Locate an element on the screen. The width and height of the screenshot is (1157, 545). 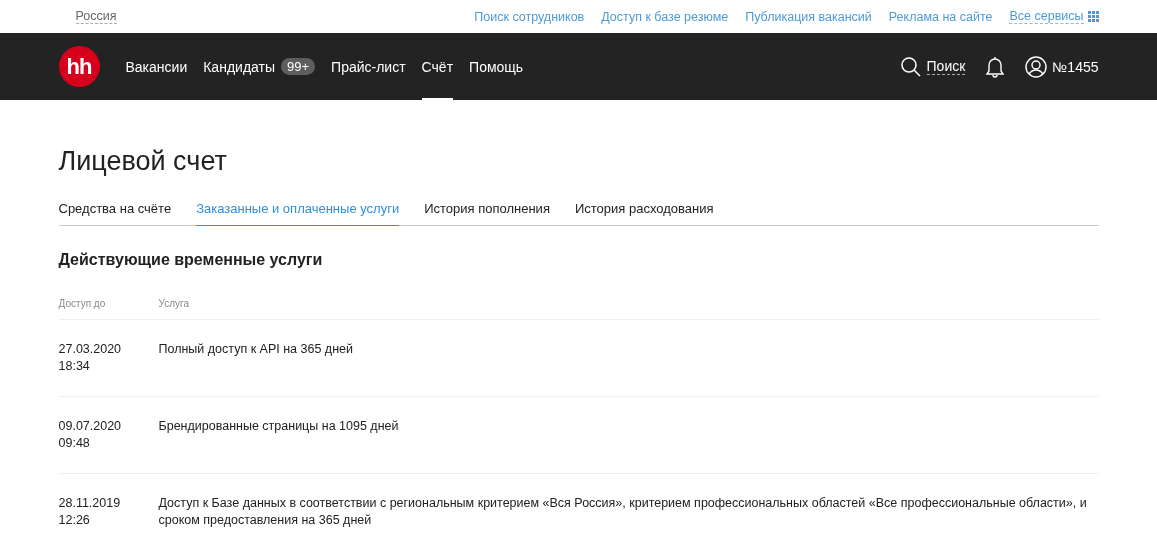
bell-icon is located at coordinates (995, 66).